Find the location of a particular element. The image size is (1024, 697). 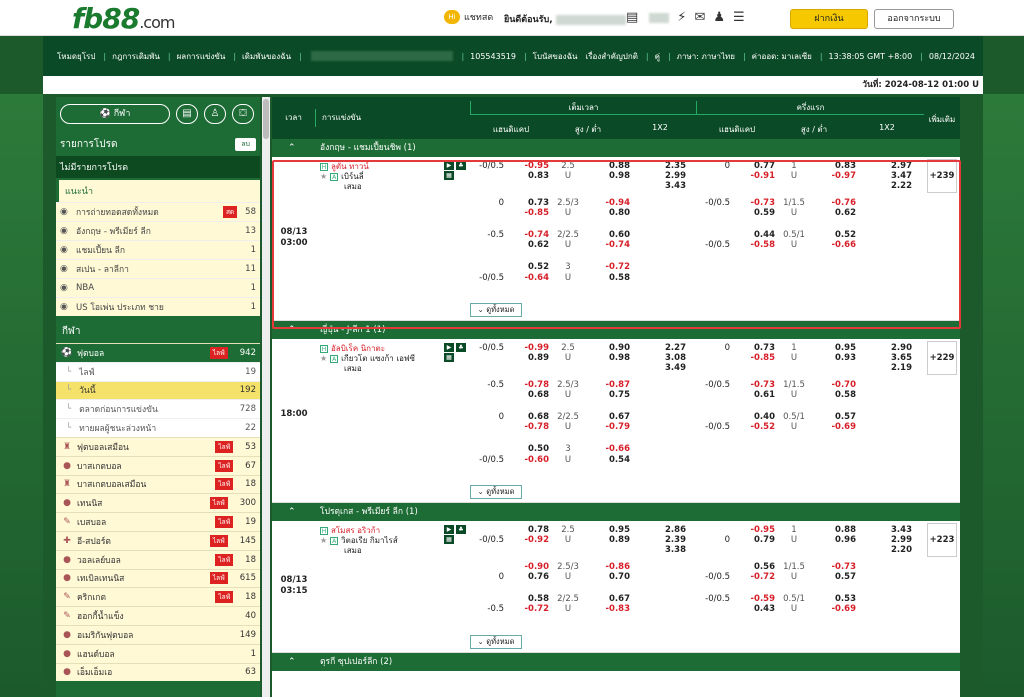

sport-item: ● แฮนด์บอล 1 is located at coordinates (158, 653).